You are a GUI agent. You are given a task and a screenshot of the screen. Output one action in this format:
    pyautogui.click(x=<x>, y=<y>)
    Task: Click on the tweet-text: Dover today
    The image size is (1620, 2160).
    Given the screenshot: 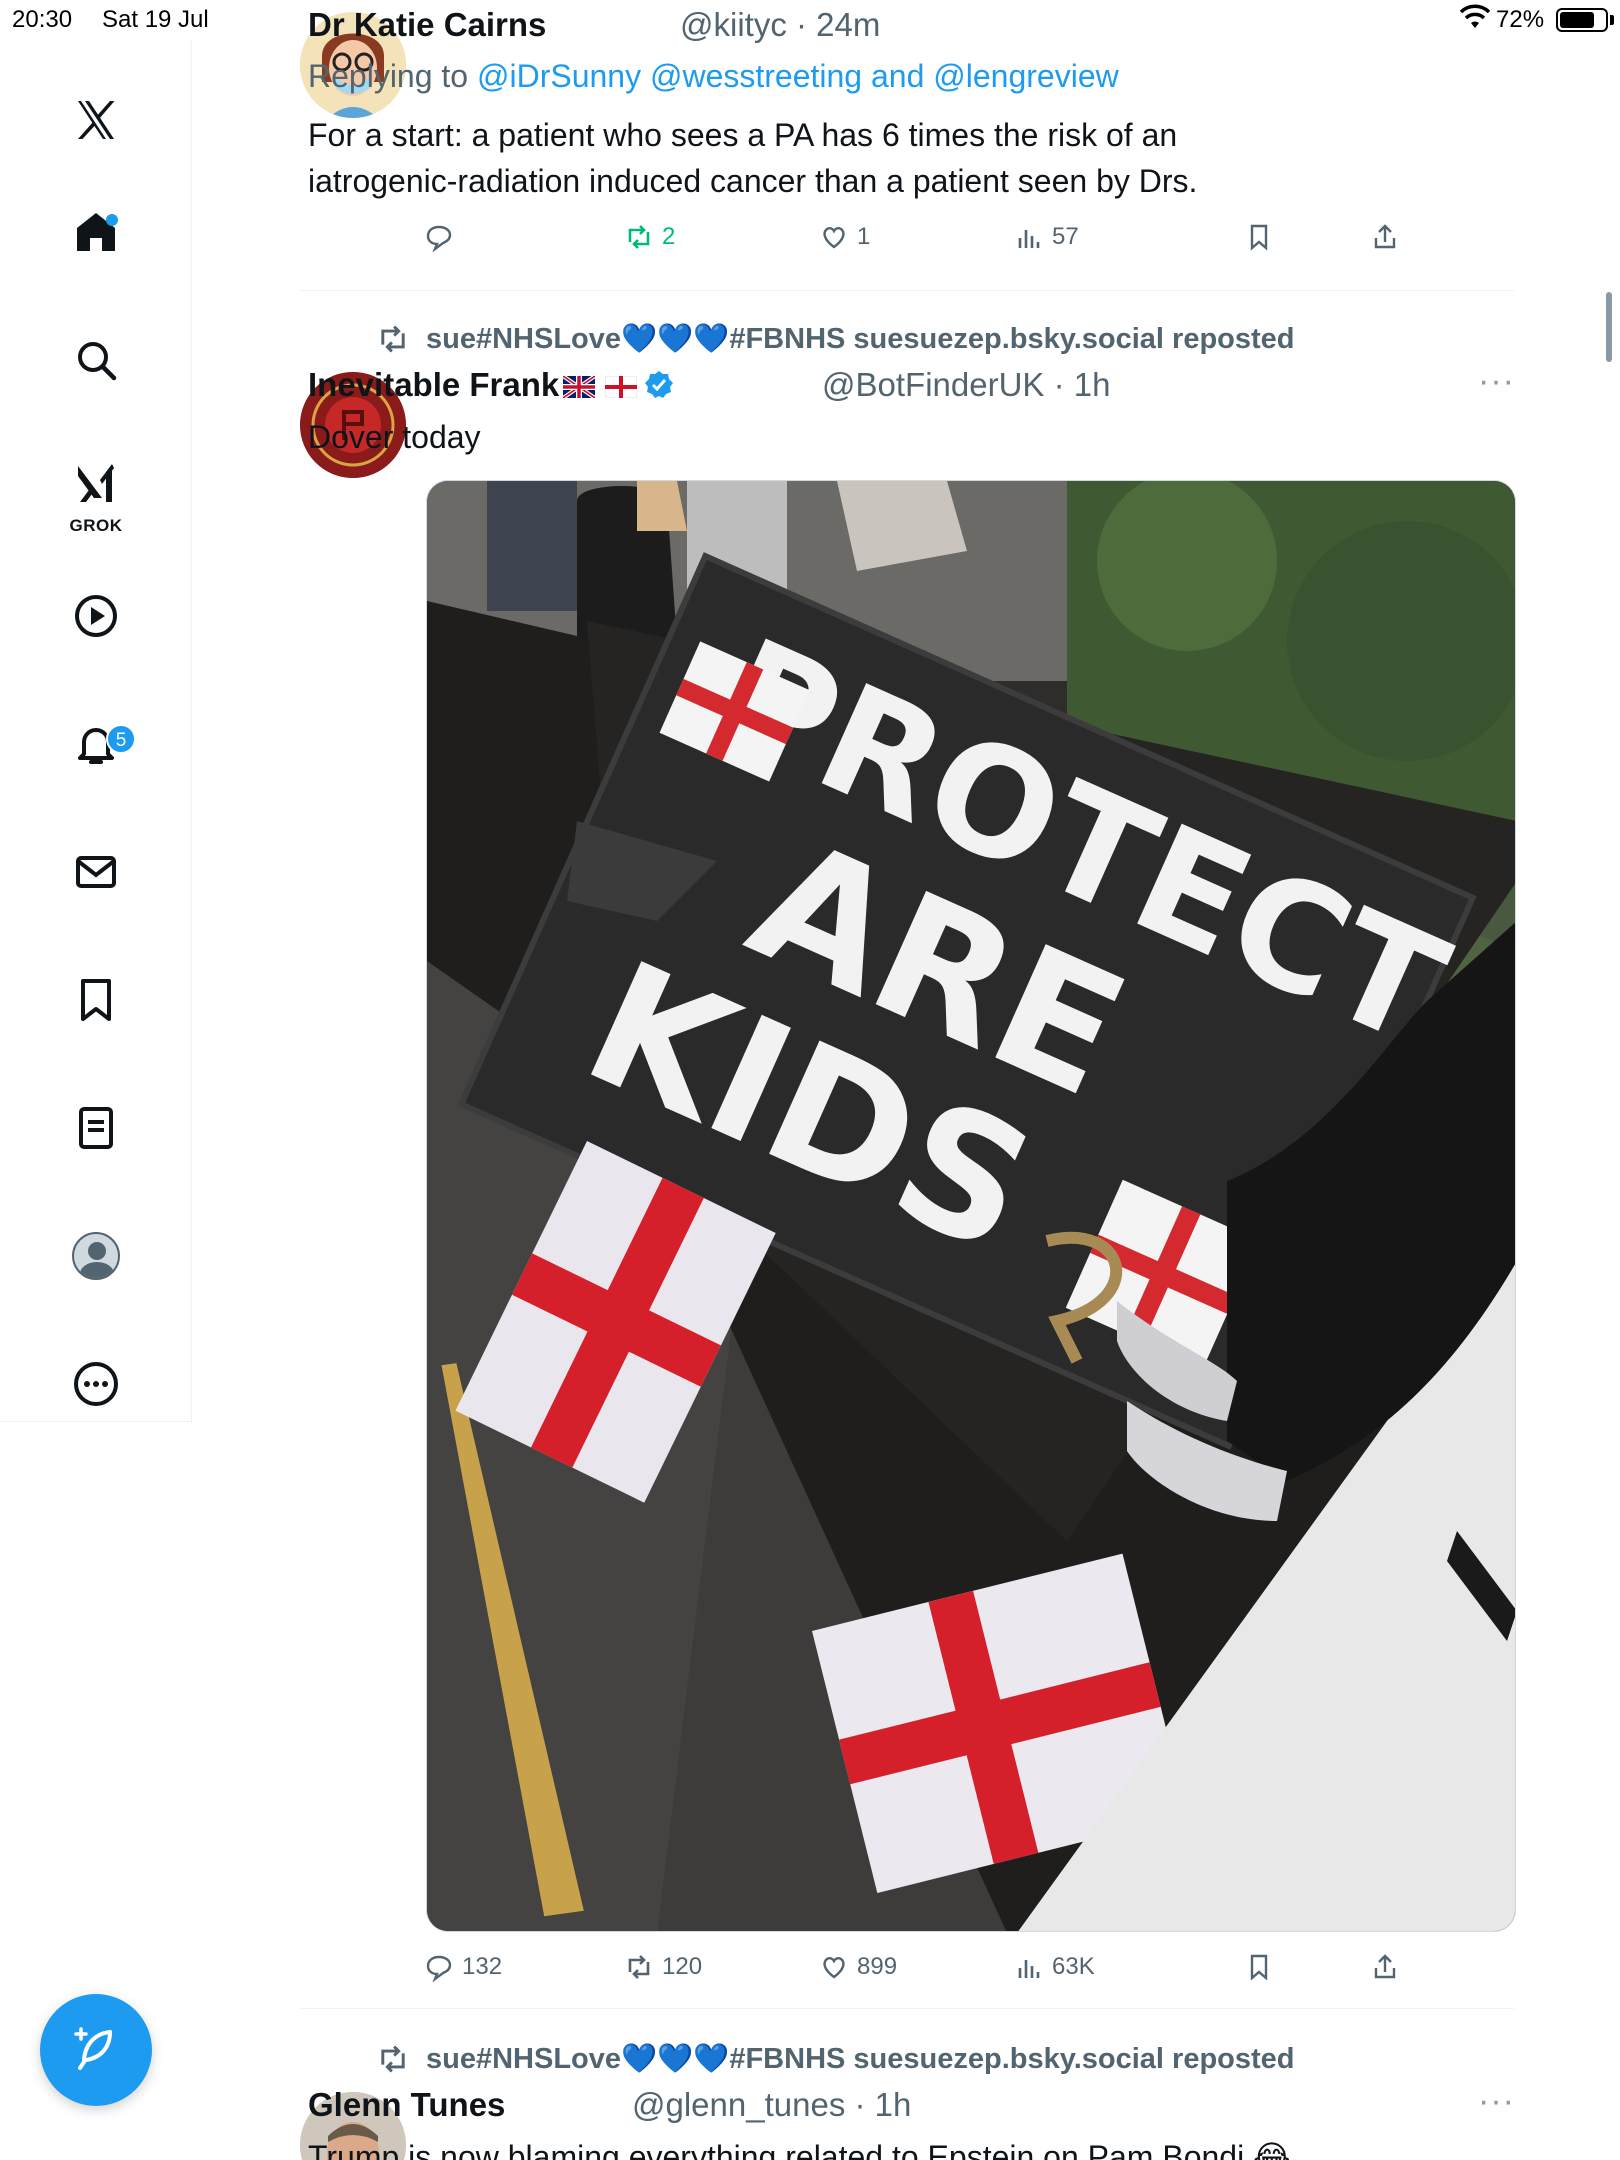 What is the action you would take?
    pyautogui.click(x=394, y=437)
    